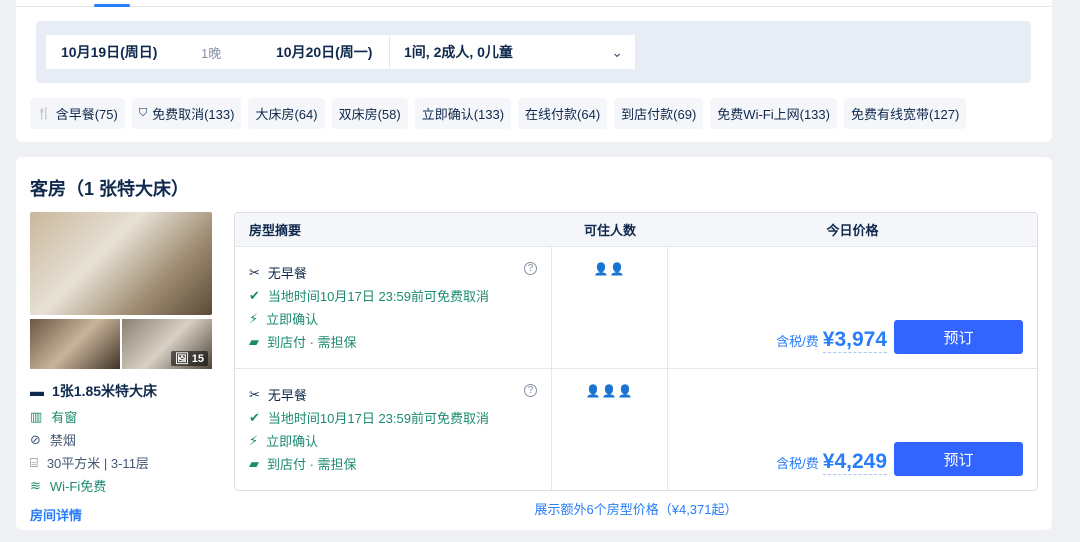 The height and width of the screenshot is (542, 1080). I want to click on filter-twin-bed: 双床房(58), so click(369, 113).